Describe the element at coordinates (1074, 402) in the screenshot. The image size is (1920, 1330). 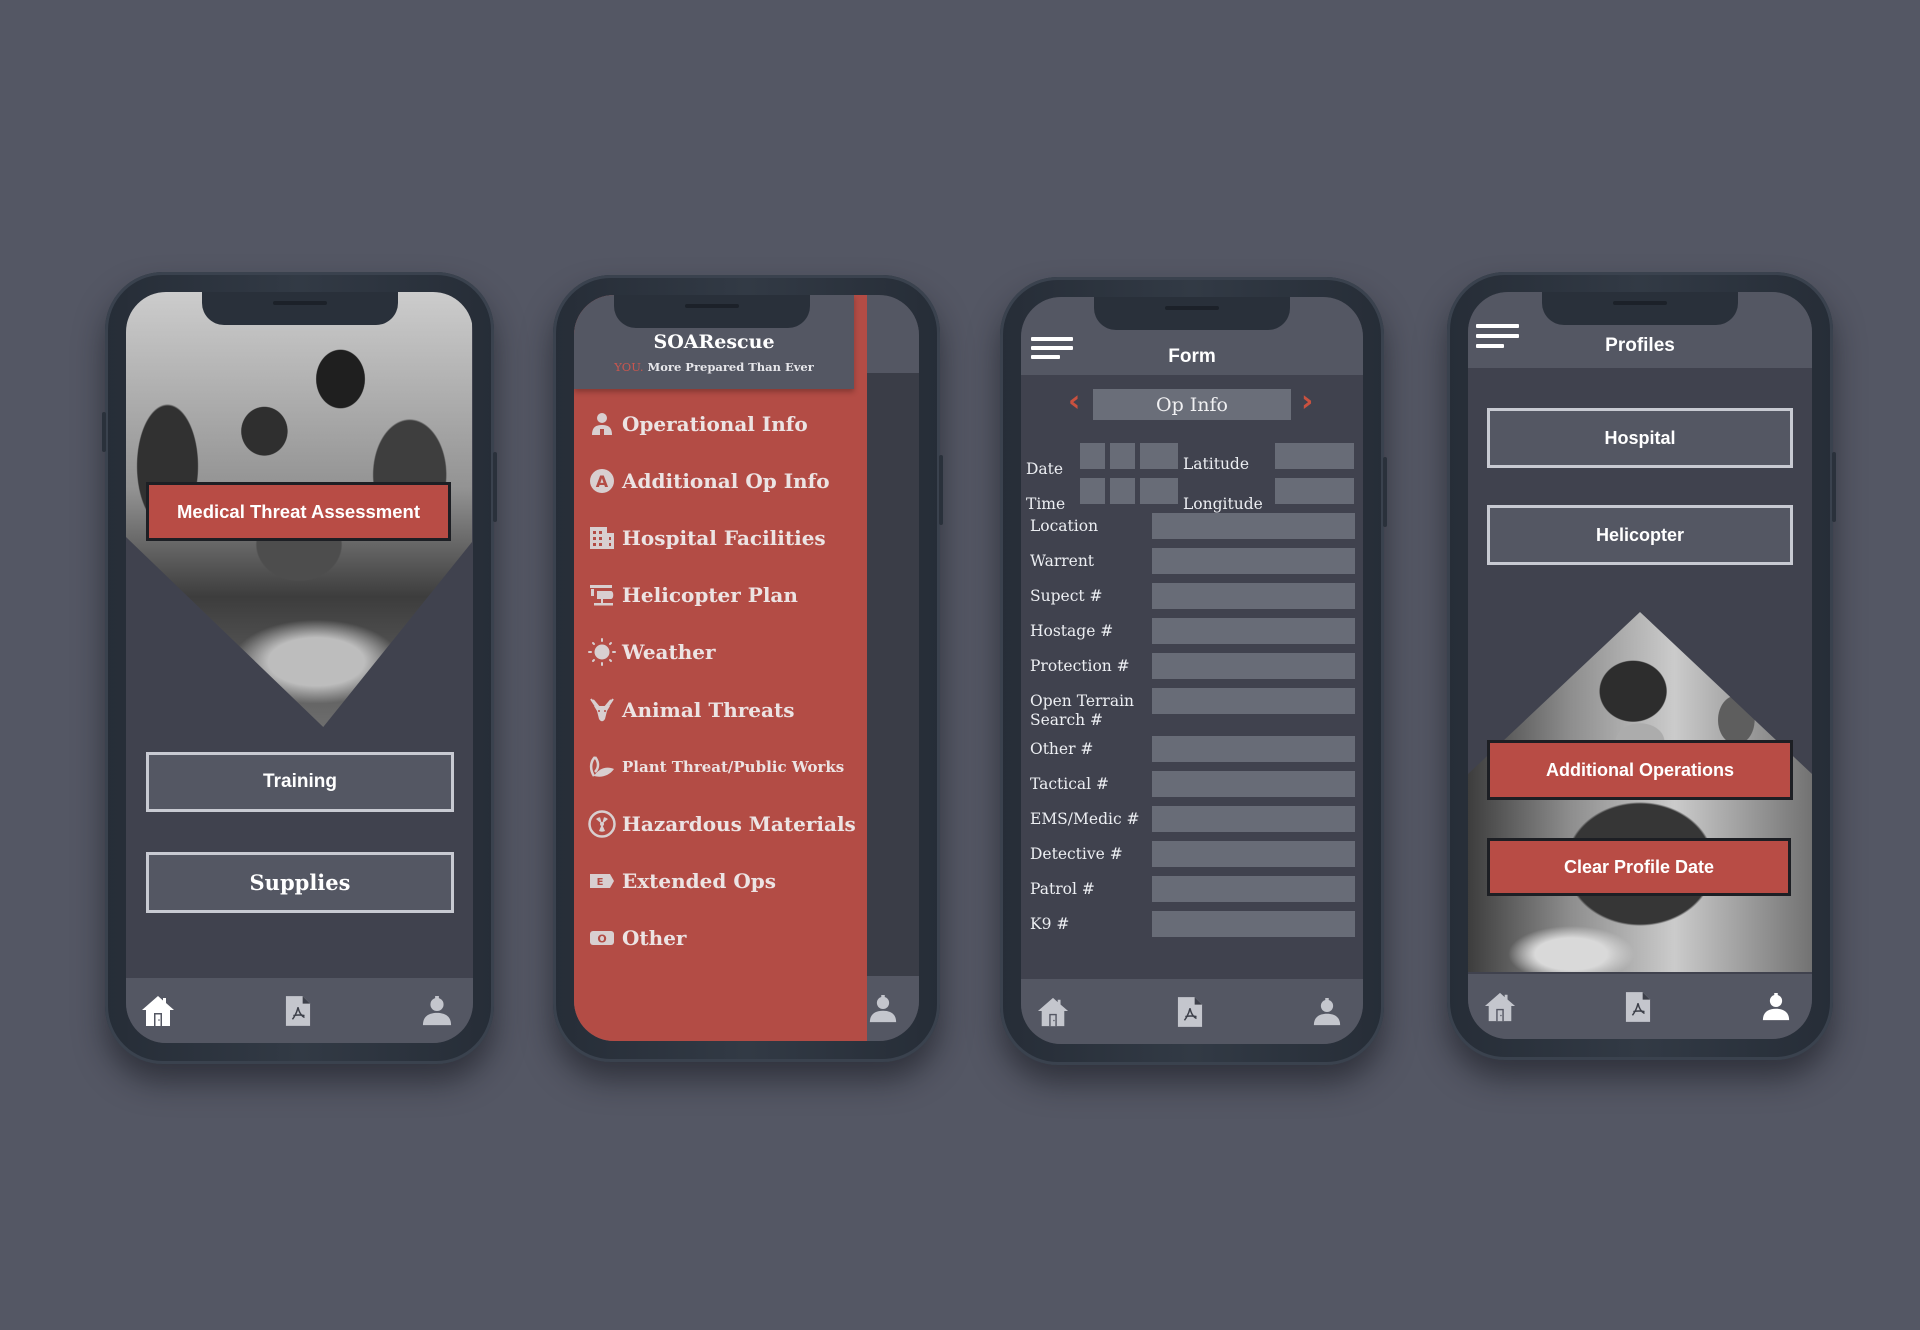
I see `previous-section-chevron-icon: ‹` at that location.